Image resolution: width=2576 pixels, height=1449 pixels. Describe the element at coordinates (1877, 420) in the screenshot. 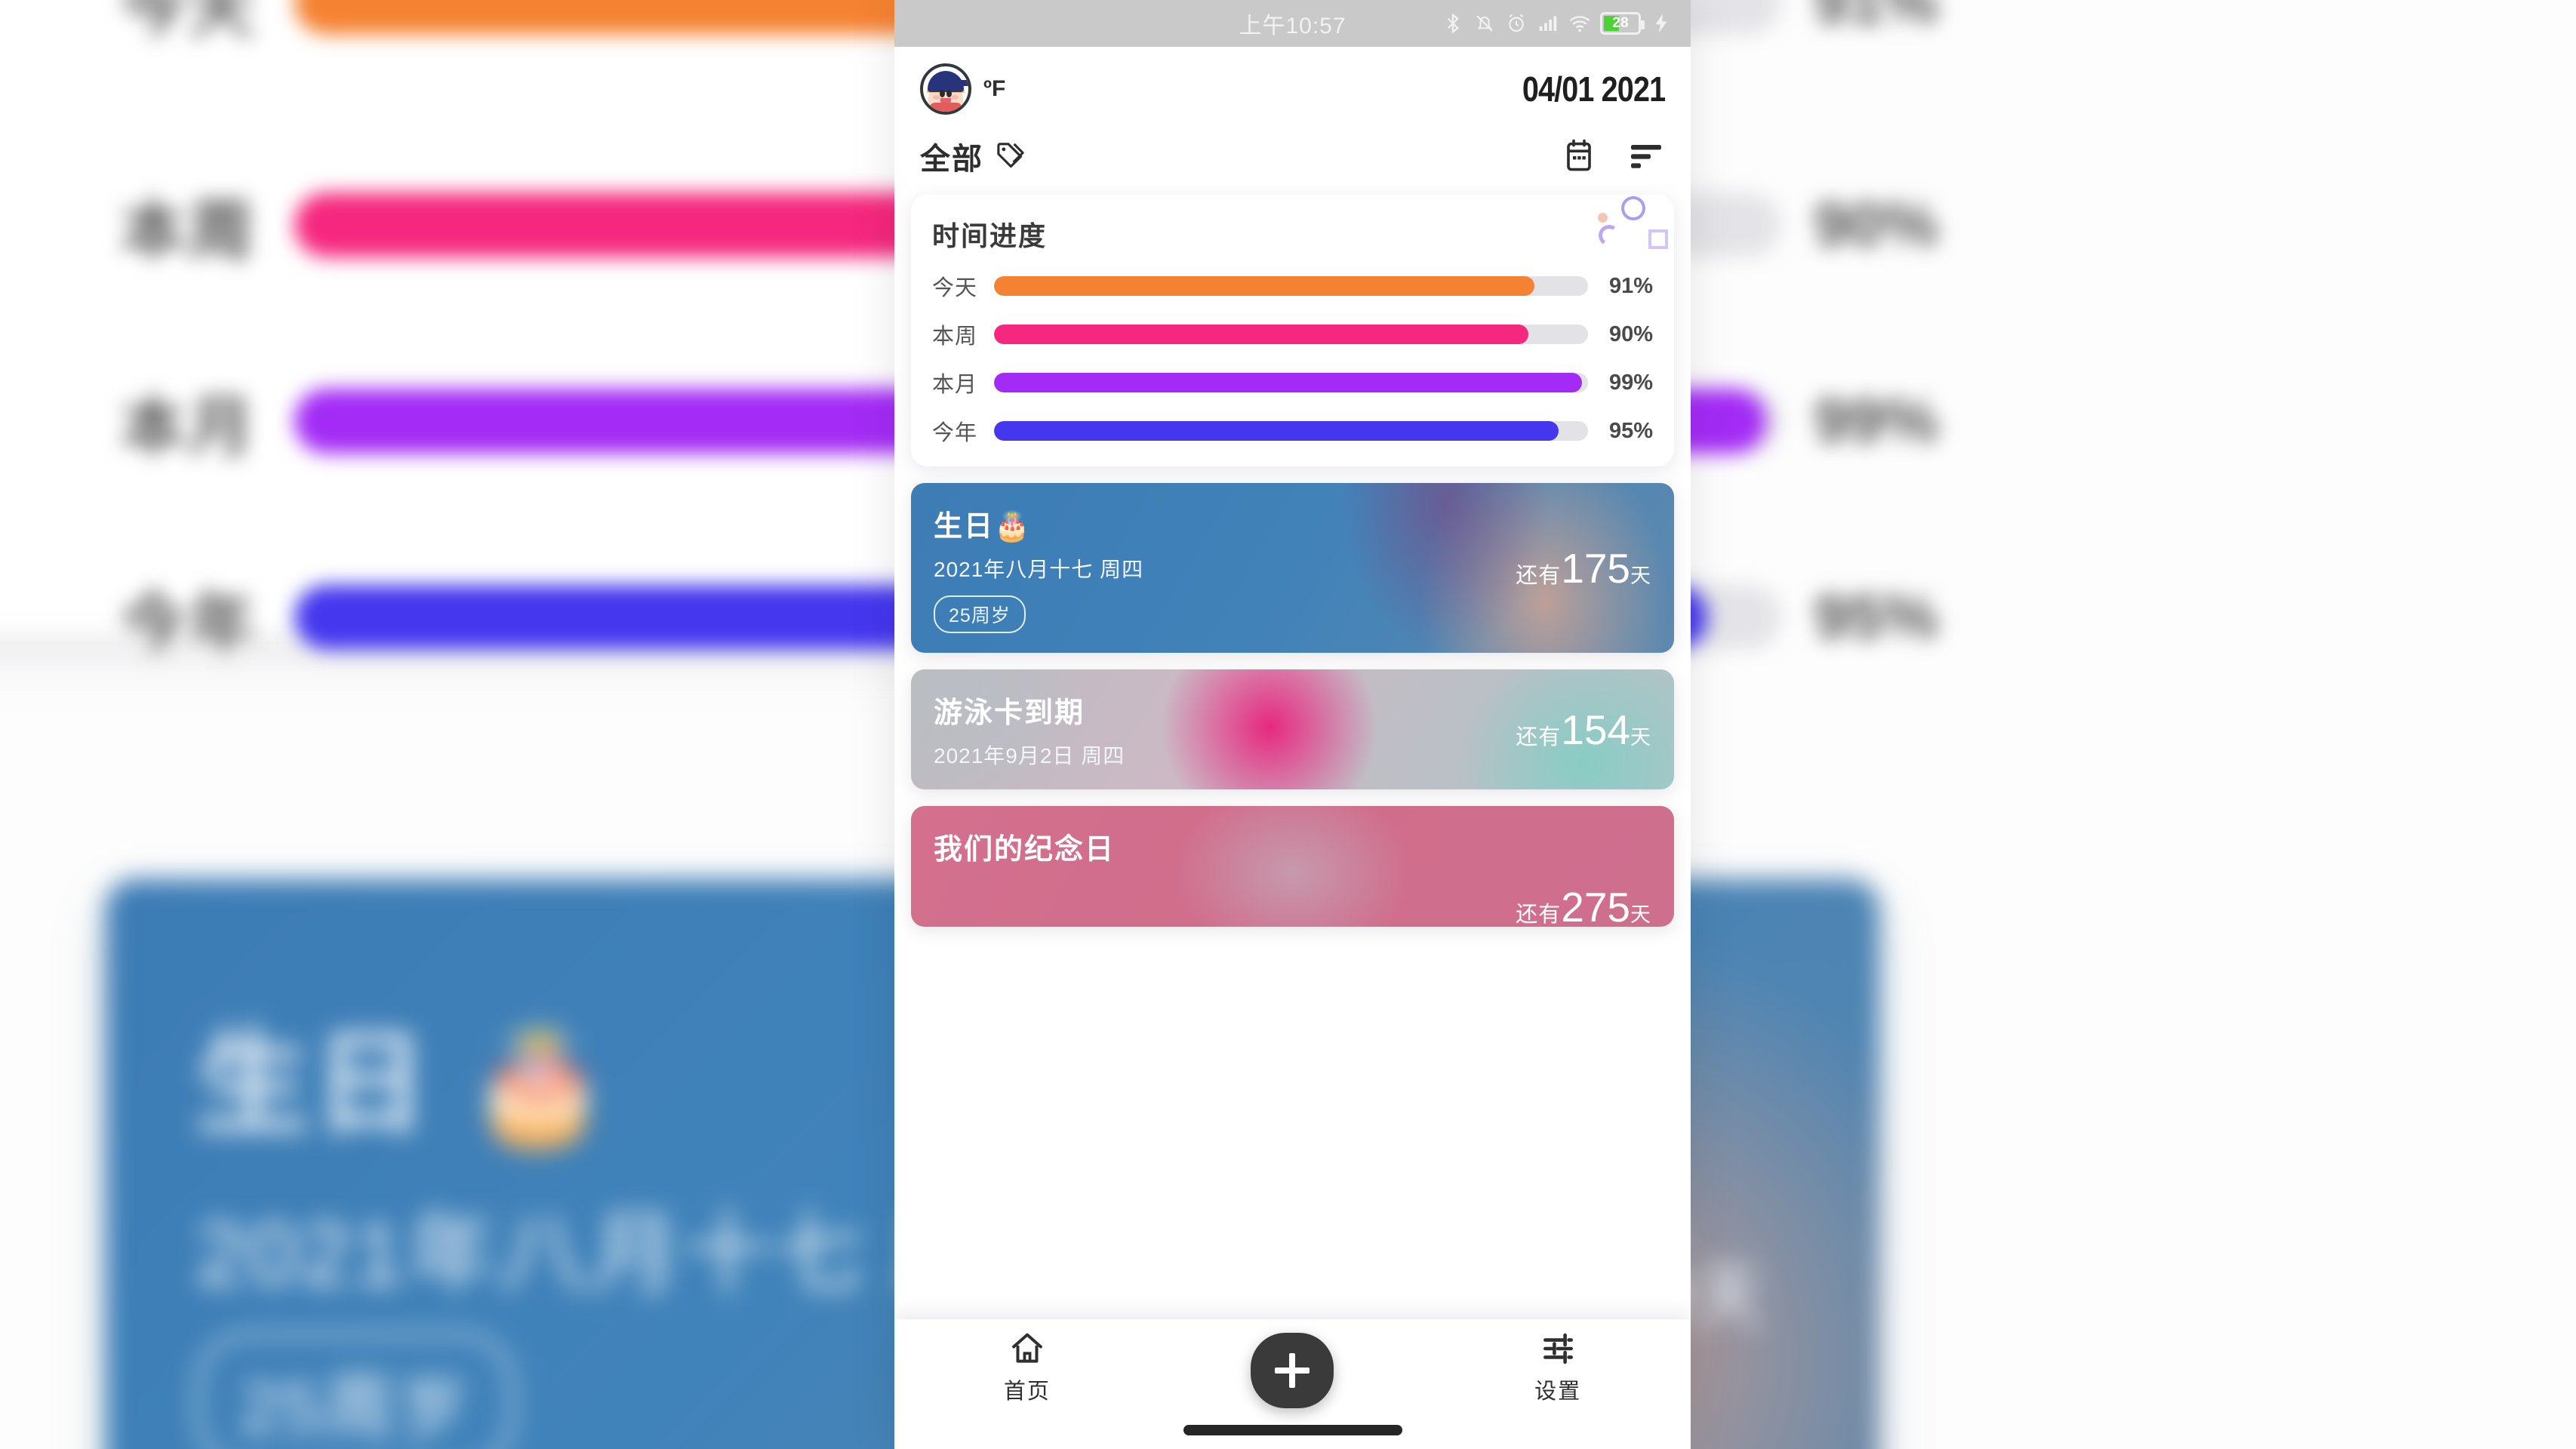

I see `backdrop-row-percent: 99%` at that location.